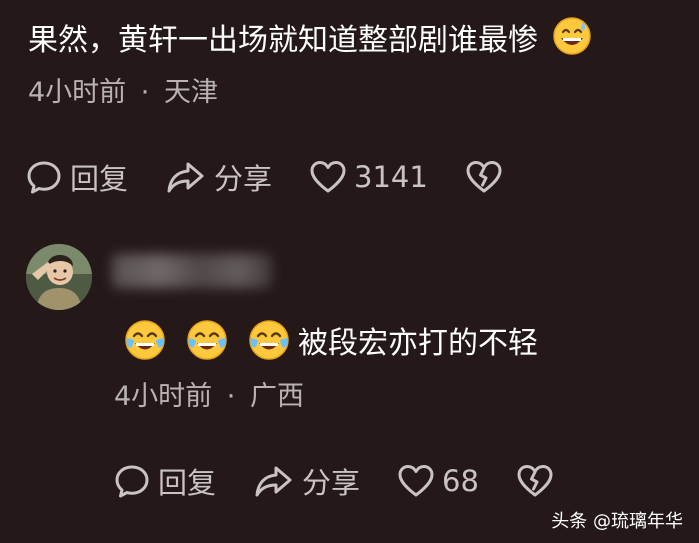  I want to click on reply-meta: 4小时前 · 广西, so click(209, 397).